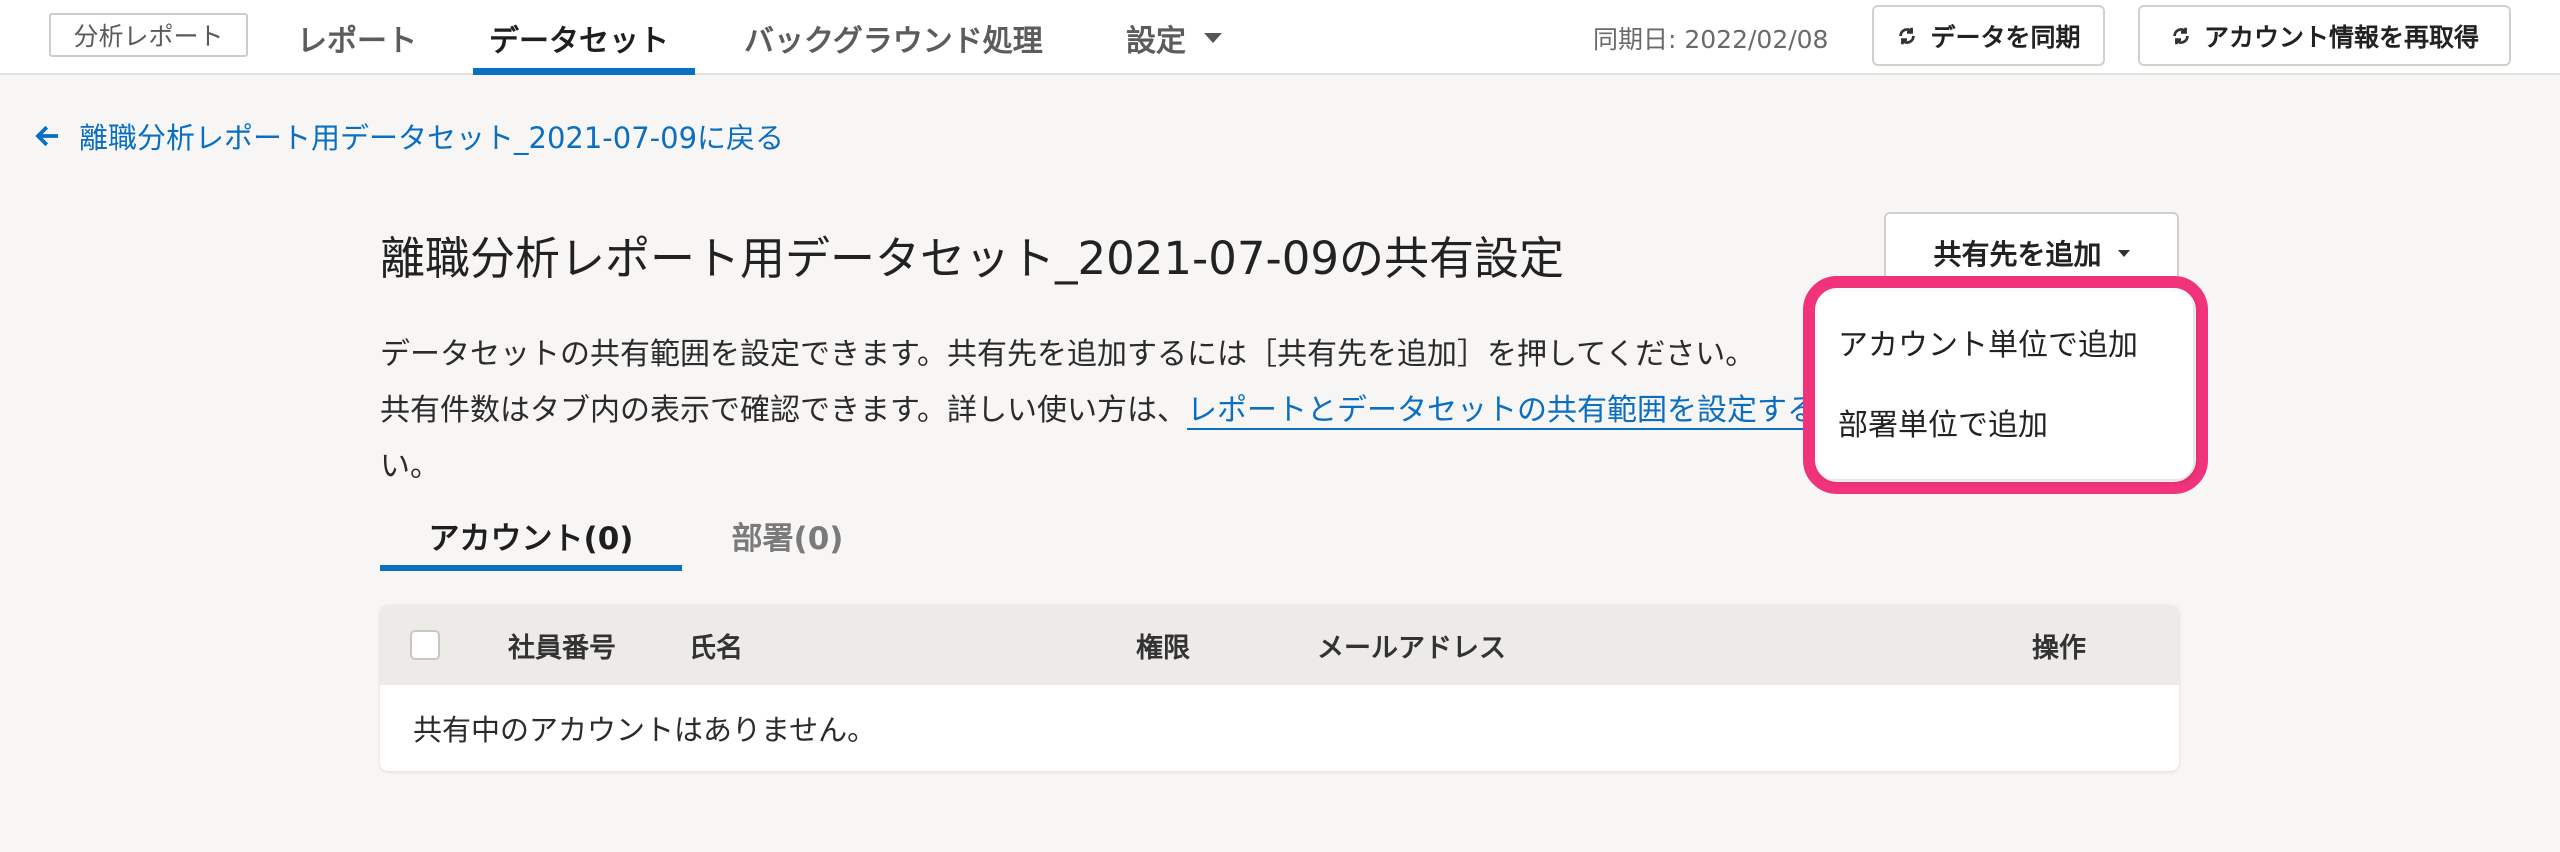 The height and width of the screenshot is (852, 2560). Describe the element at coordinates (716, 648) in the screenshot. I see `column-name: 氏名` at that location.